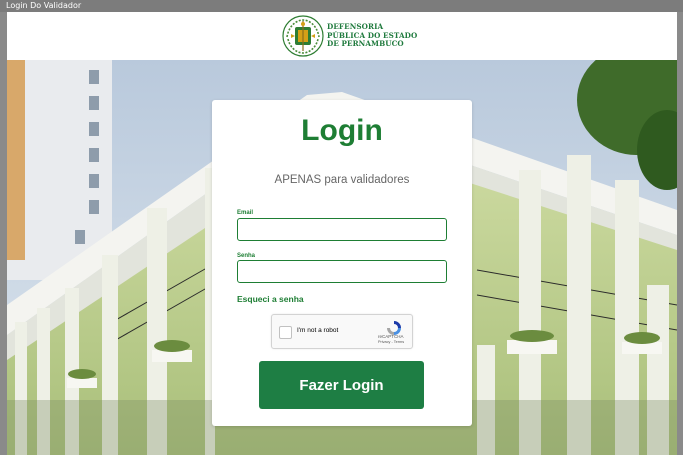  Describe the element at coordinates (342, 130) in the screenshot. I see `login-title: Login` at that location.